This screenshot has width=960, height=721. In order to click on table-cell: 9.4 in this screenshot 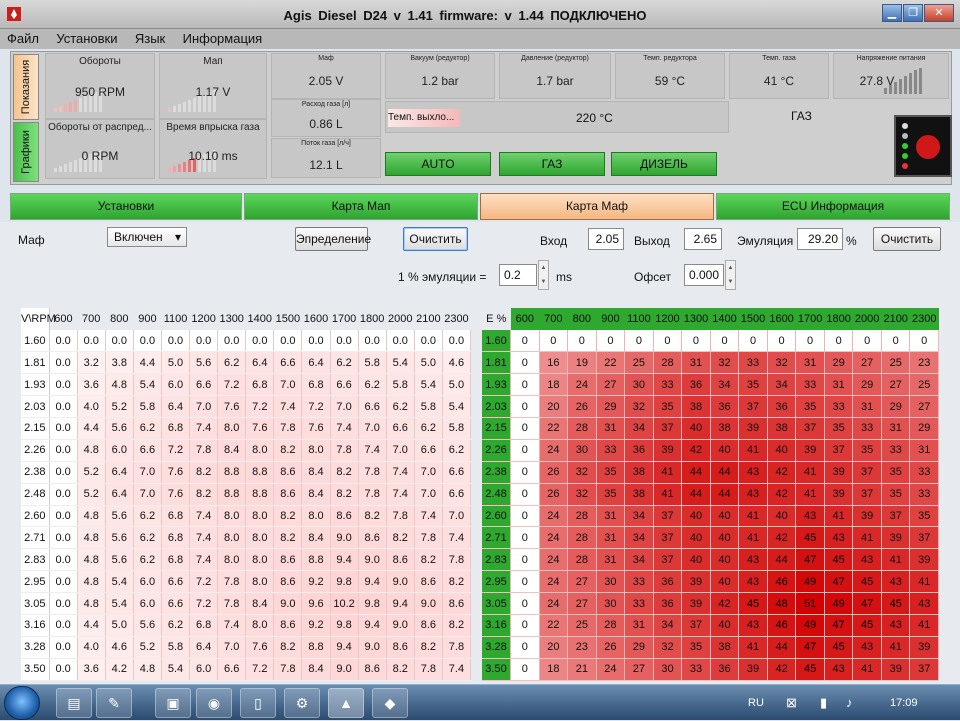, I will do `click(372, 625)`.